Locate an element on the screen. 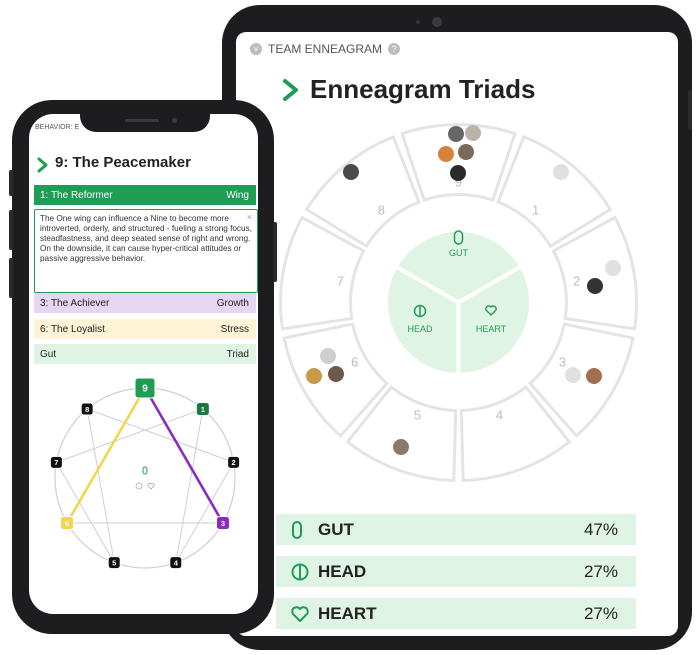 The width and height of the screenshot is (698, 655). team-header: ˅ TEAM ENNEAGRAM ? is located at coordinates (325, 49).